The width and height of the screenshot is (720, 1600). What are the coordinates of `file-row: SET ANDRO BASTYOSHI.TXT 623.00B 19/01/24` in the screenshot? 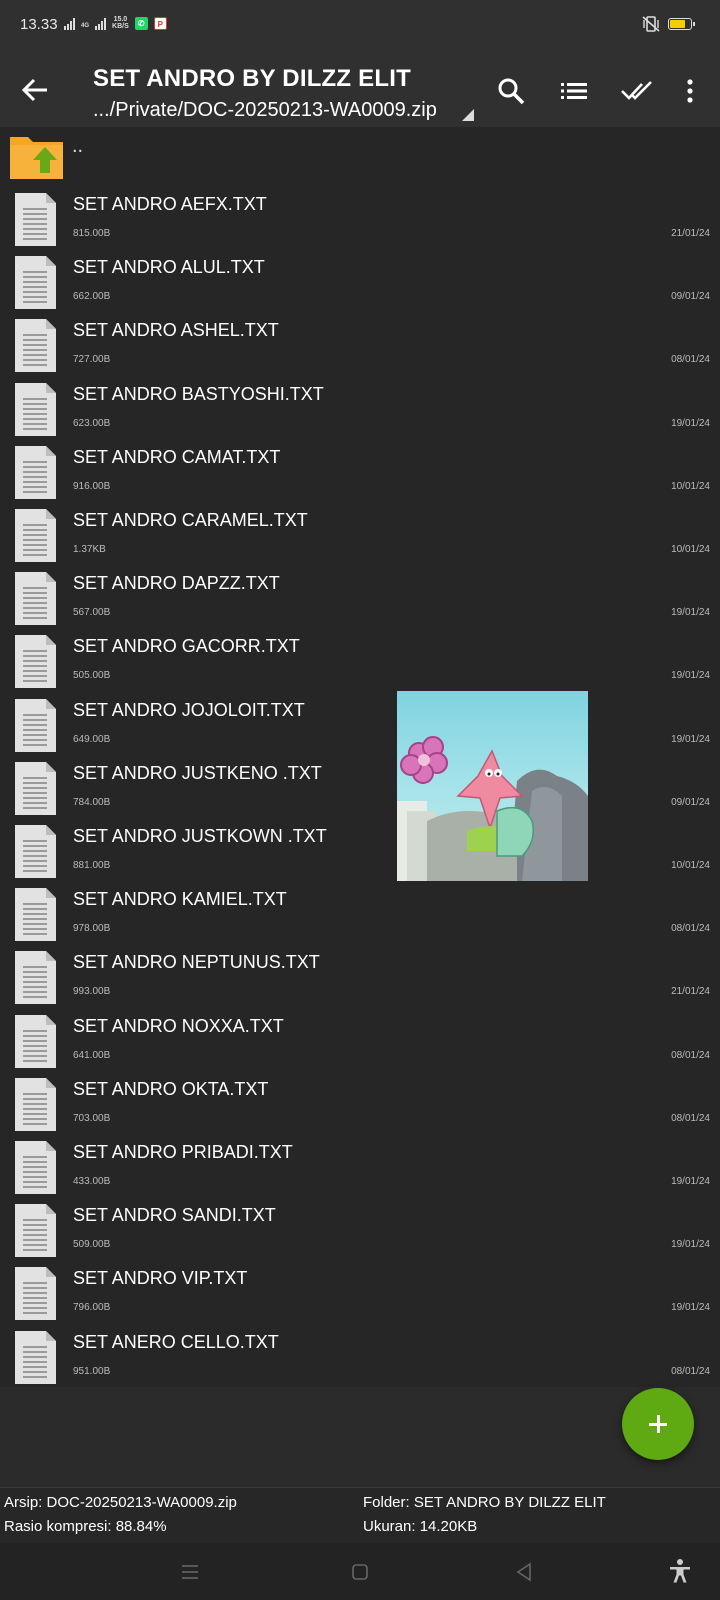 It's located at (360, 407).